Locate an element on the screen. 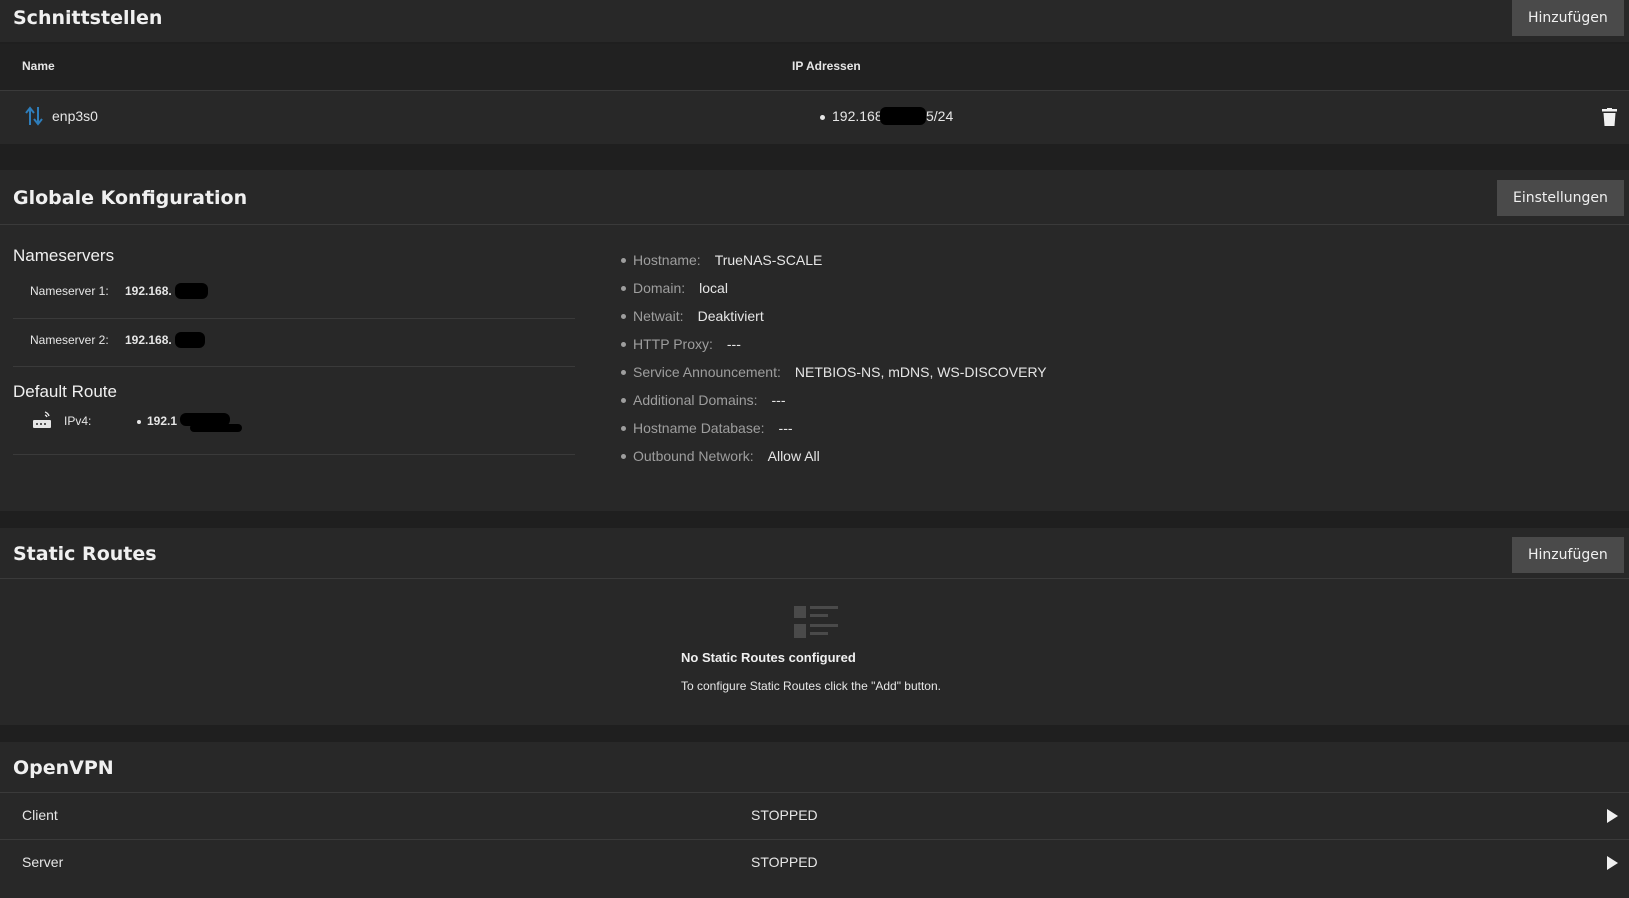  info-outbound-network: Outbound Network: Allow All is located at coordinates (720, 456).